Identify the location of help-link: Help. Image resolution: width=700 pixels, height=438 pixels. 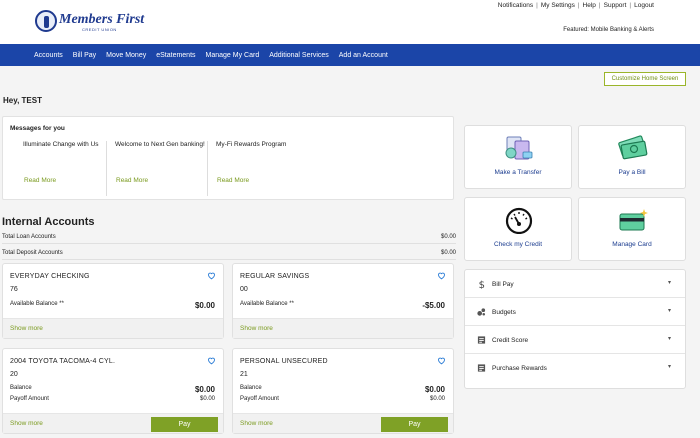
(589, 5).